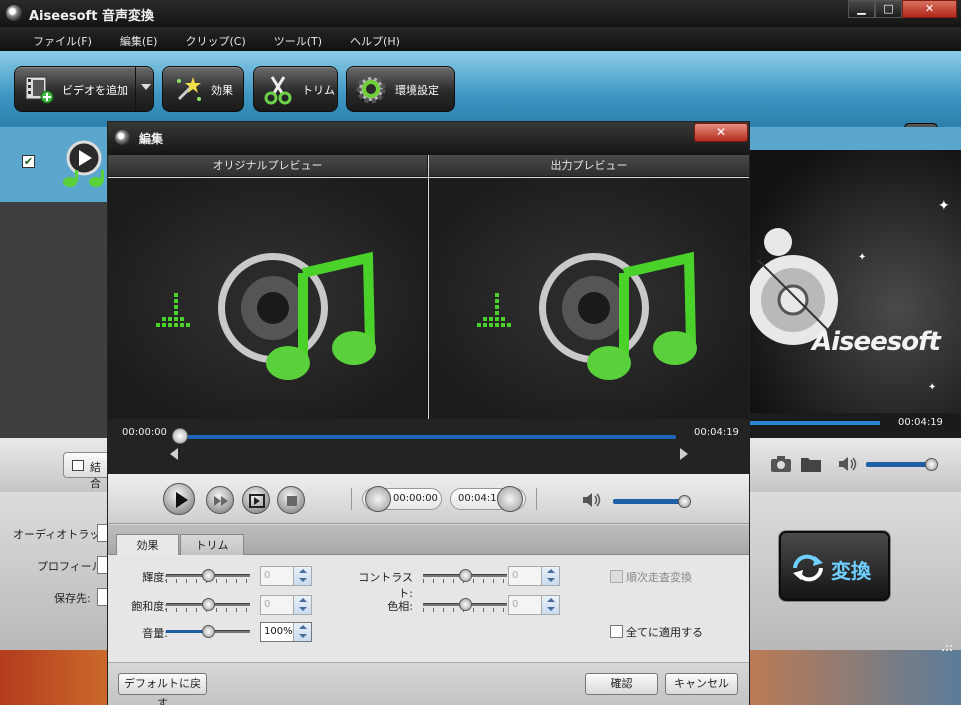 The image size is (961, 705). What do you see at coordinates (174, 454) in the screenshot?
I see `trim-start-marker` at bounding box center [174, 454].